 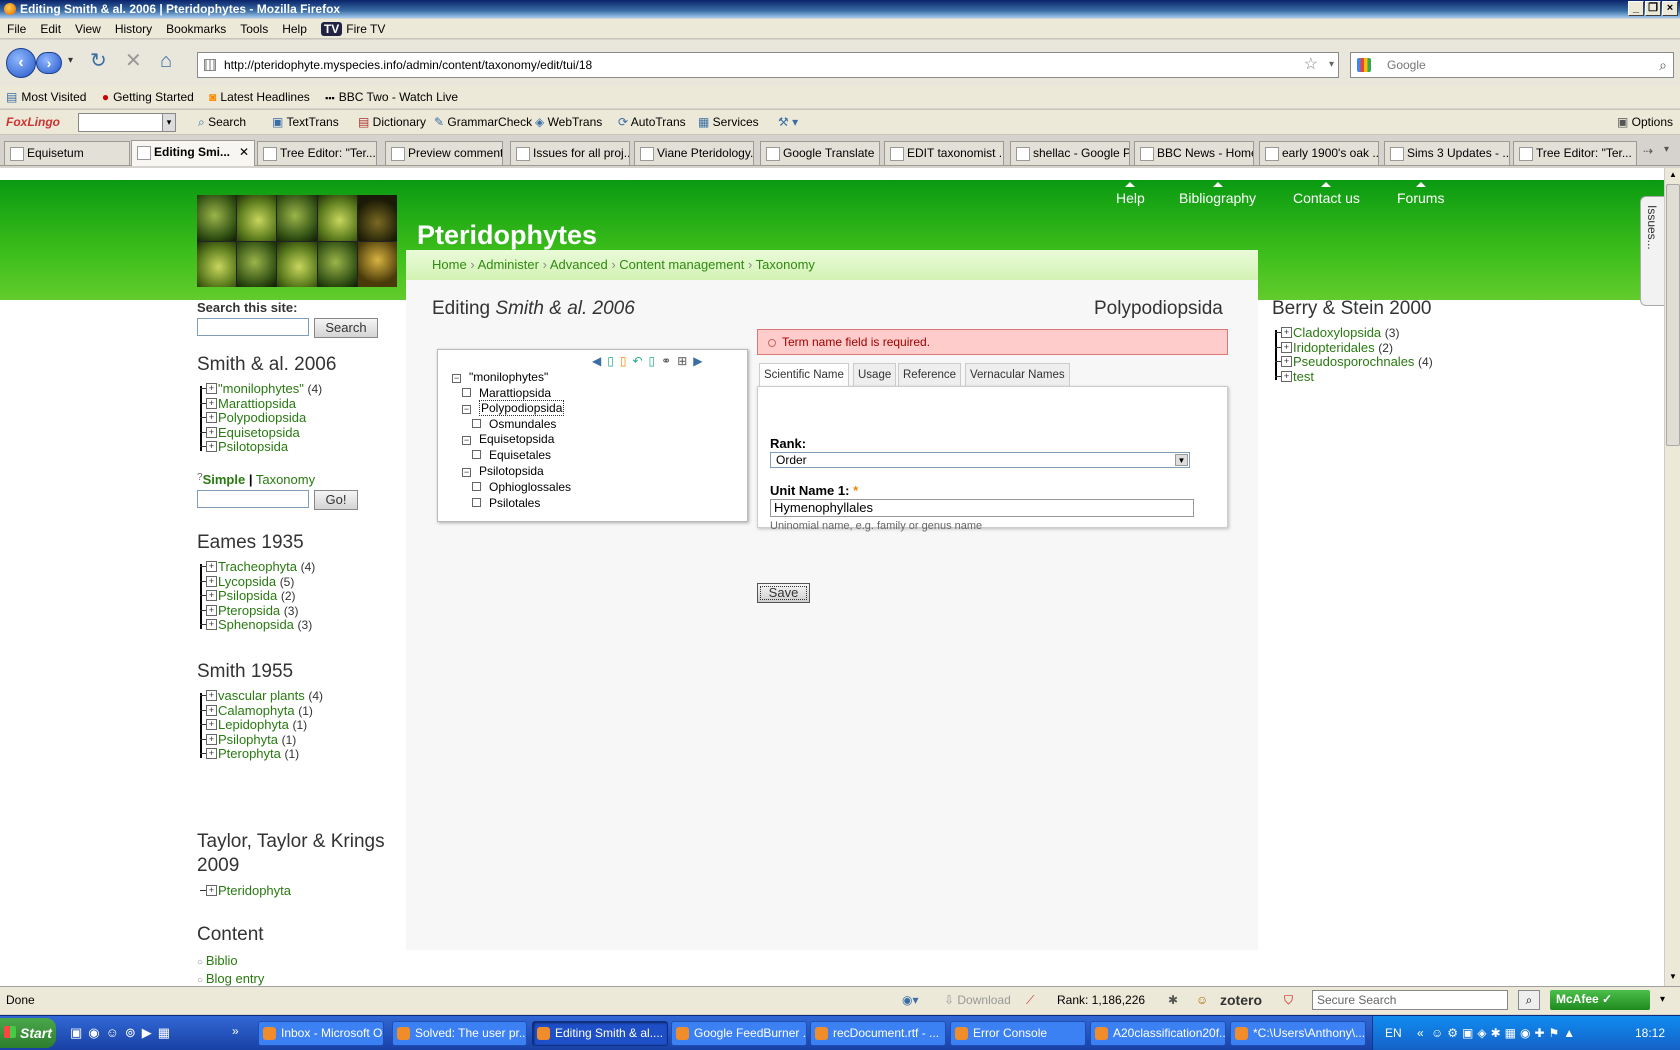 What do you see at coordinates (1512, 65) in the screenshot?
I see `search-engine-box: Google ⌕` at bounding box center [1512, 65].